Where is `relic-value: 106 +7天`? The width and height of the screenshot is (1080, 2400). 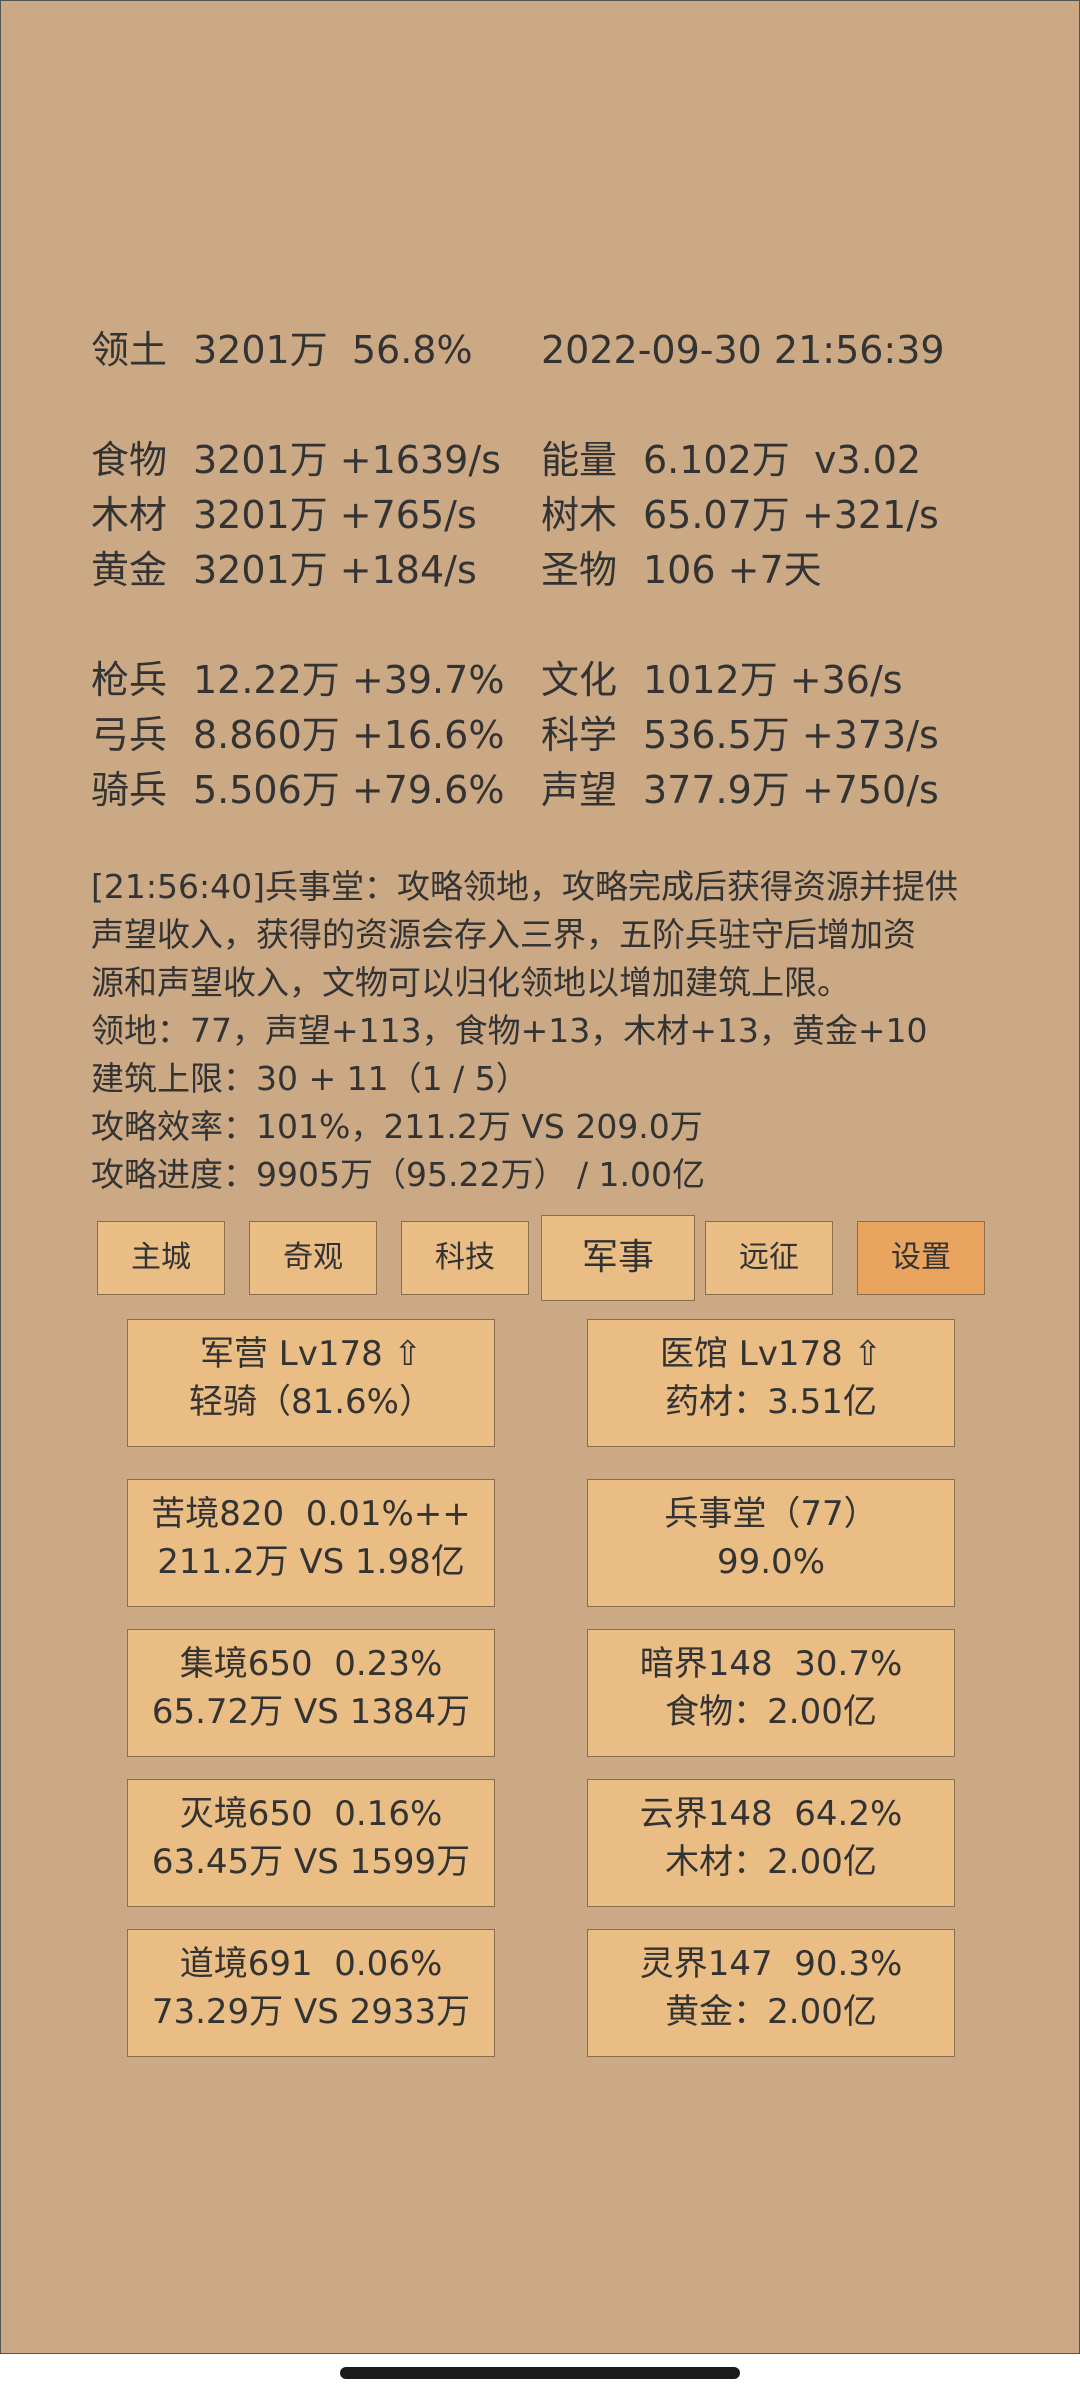 relic-value: 106 +7天 is located at coordinates (732, 570).